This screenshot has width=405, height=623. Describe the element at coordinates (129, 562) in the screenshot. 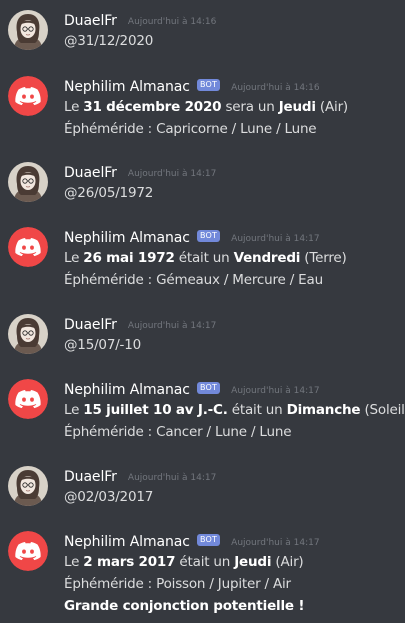

I see `date-bold: 2 mars 2017` at that location.